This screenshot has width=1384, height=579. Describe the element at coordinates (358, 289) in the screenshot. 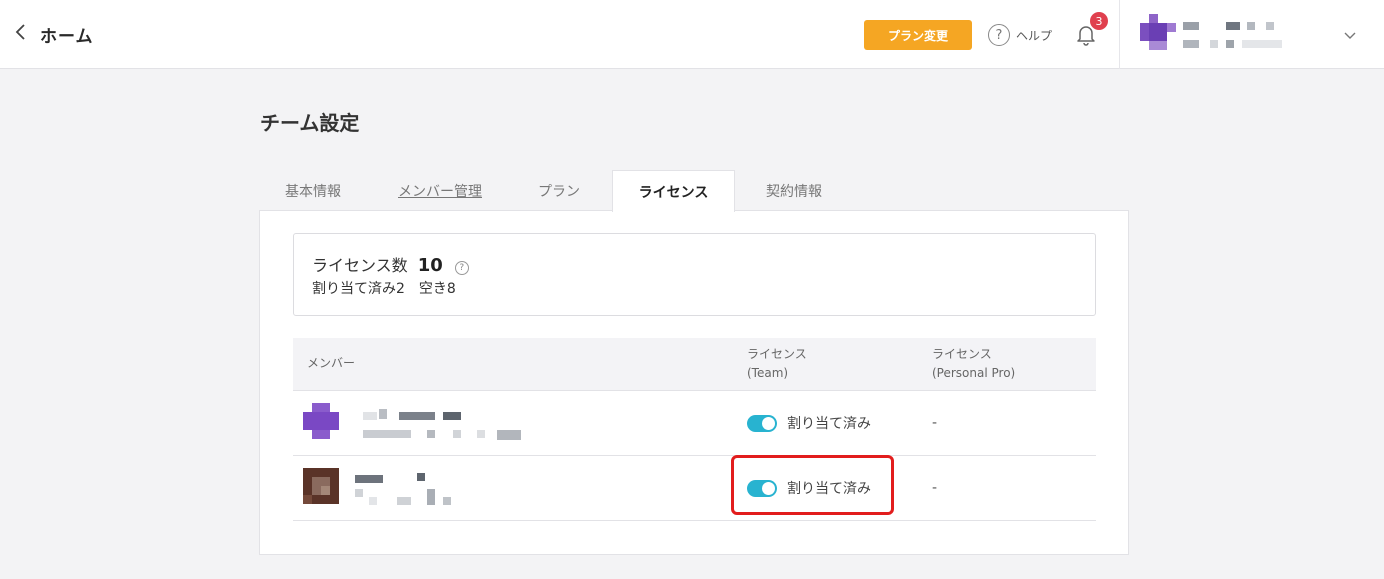

I see `assigned-count: 割り当て済み2` at that location.